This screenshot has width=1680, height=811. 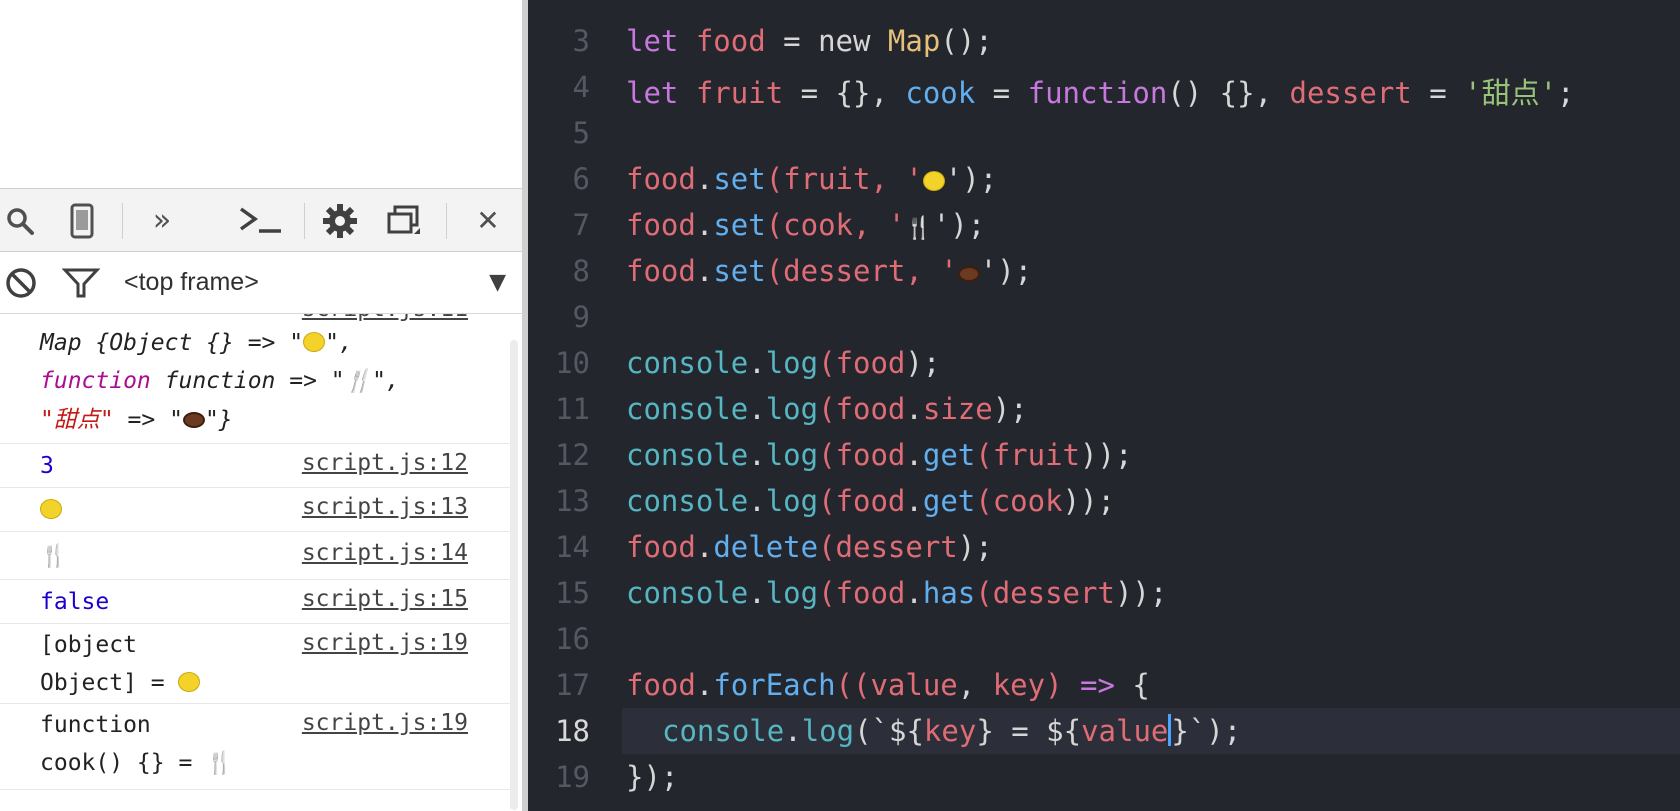 I want to click on code-line-active: console.log(`${key} = ${value}`);, so click(x=952, y=731).